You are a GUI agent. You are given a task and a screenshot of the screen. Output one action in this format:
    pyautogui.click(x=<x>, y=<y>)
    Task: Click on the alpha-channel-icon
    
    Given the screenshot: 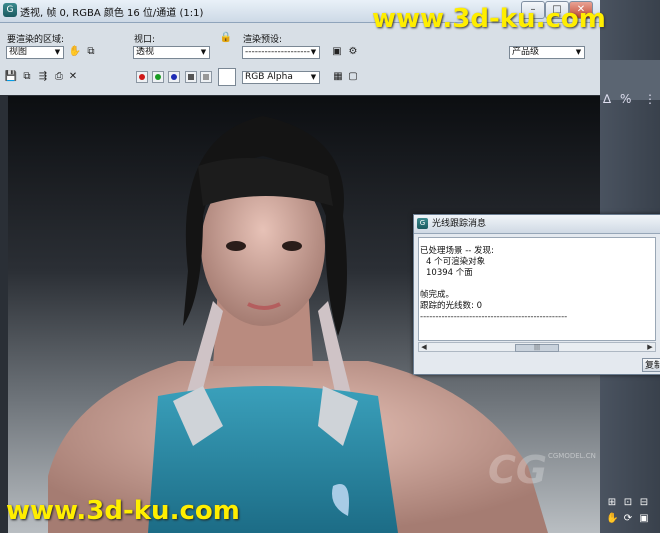 What is the action you would take?
    pyautogui.click(x=191, y=77)
    